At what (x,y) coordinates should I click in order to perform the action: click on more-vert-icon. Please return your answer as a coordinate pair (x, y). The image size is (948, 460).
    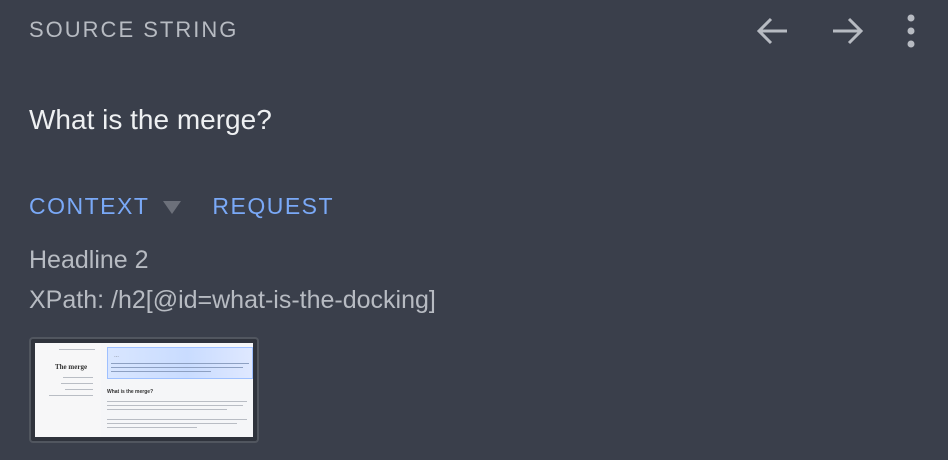
    Looking at the image, I should click on (911, 31).